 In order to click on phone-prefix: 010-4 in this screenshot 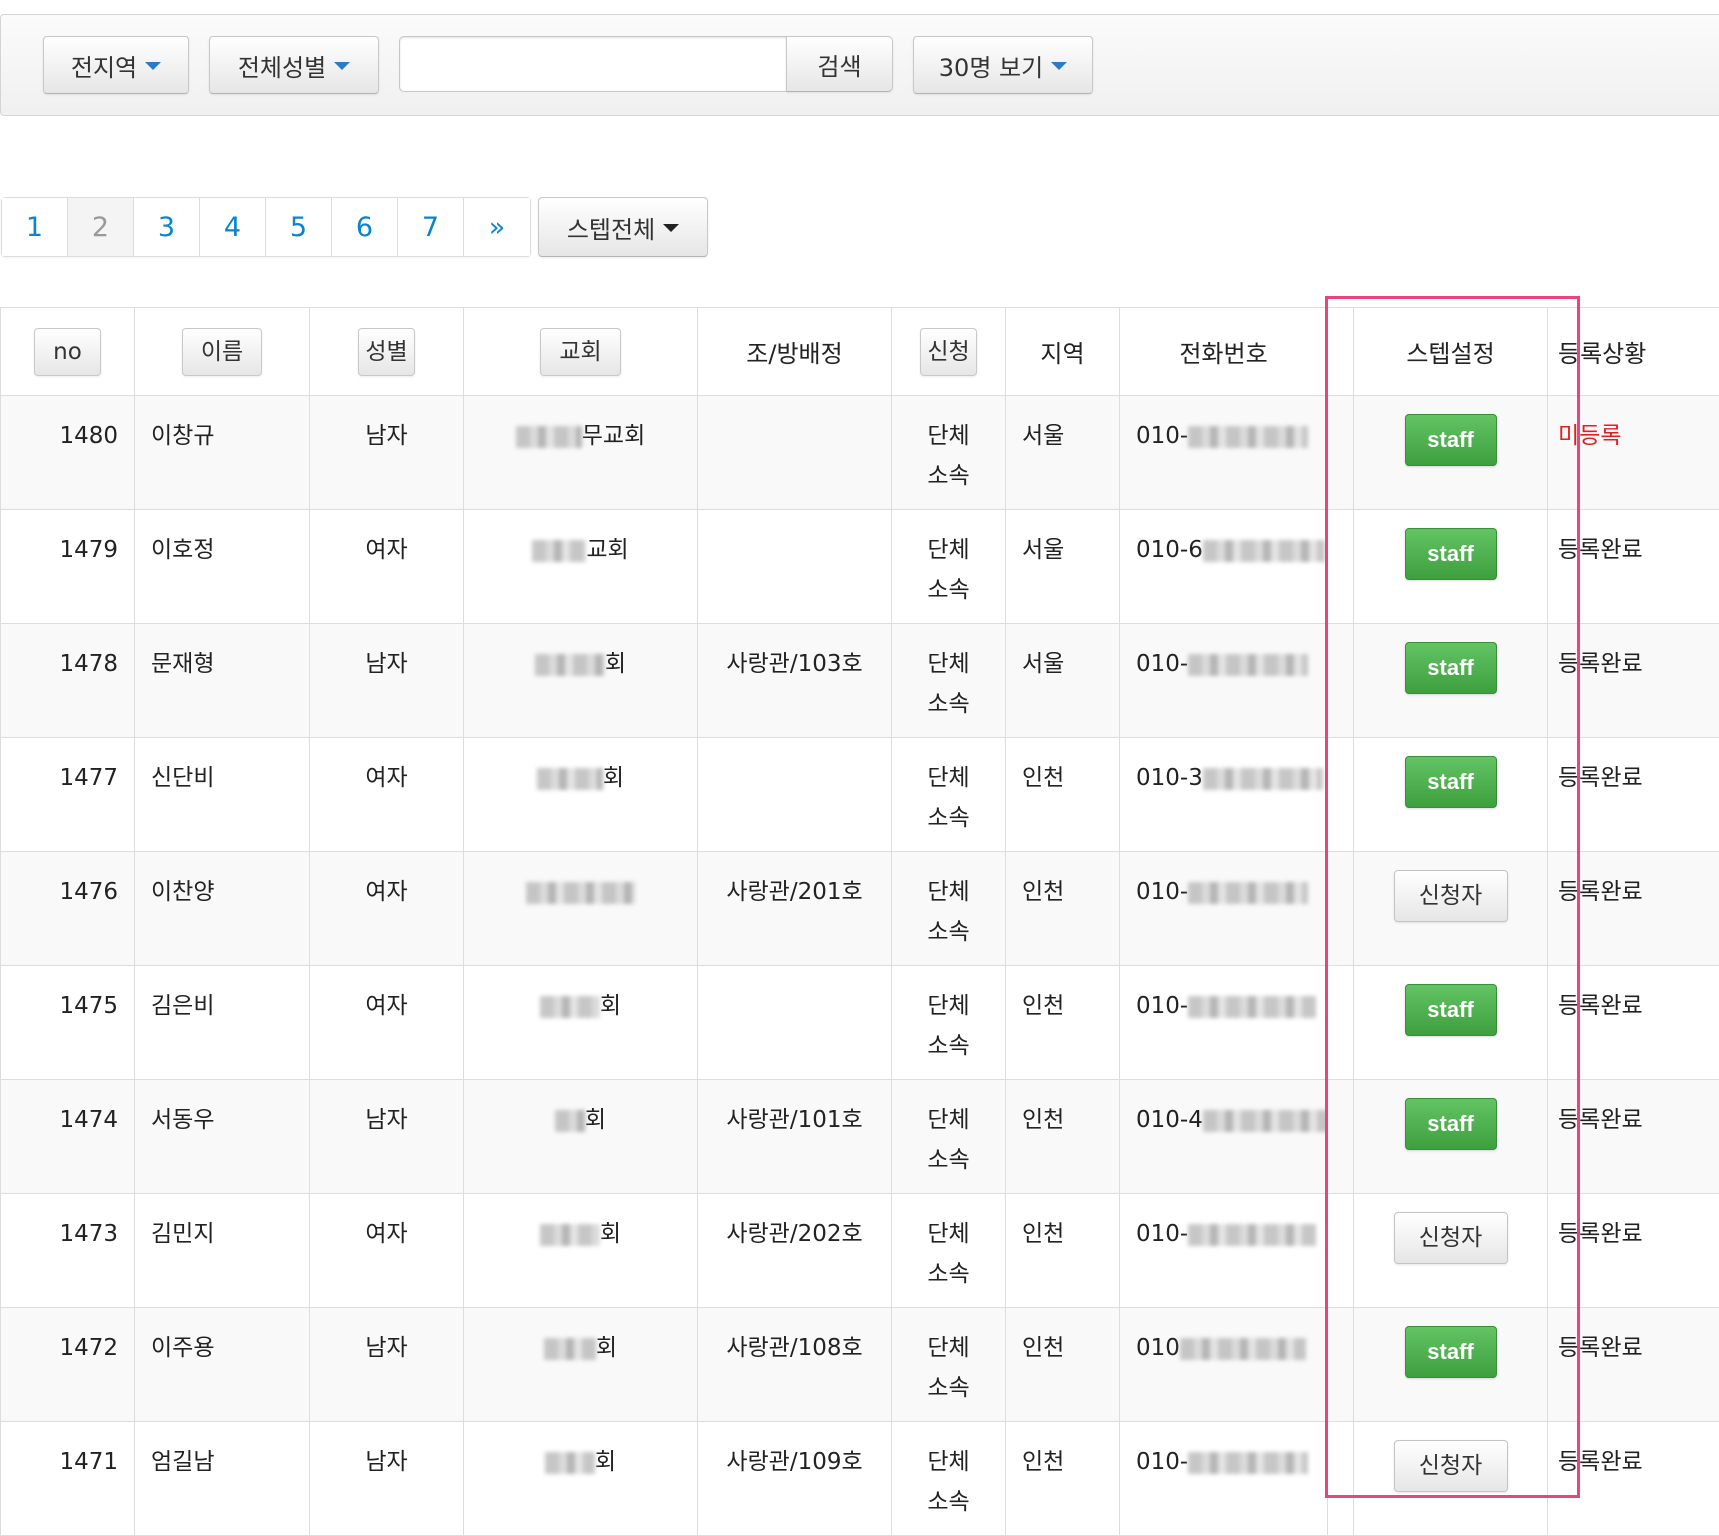, I will do `click(1169, 1120)`.